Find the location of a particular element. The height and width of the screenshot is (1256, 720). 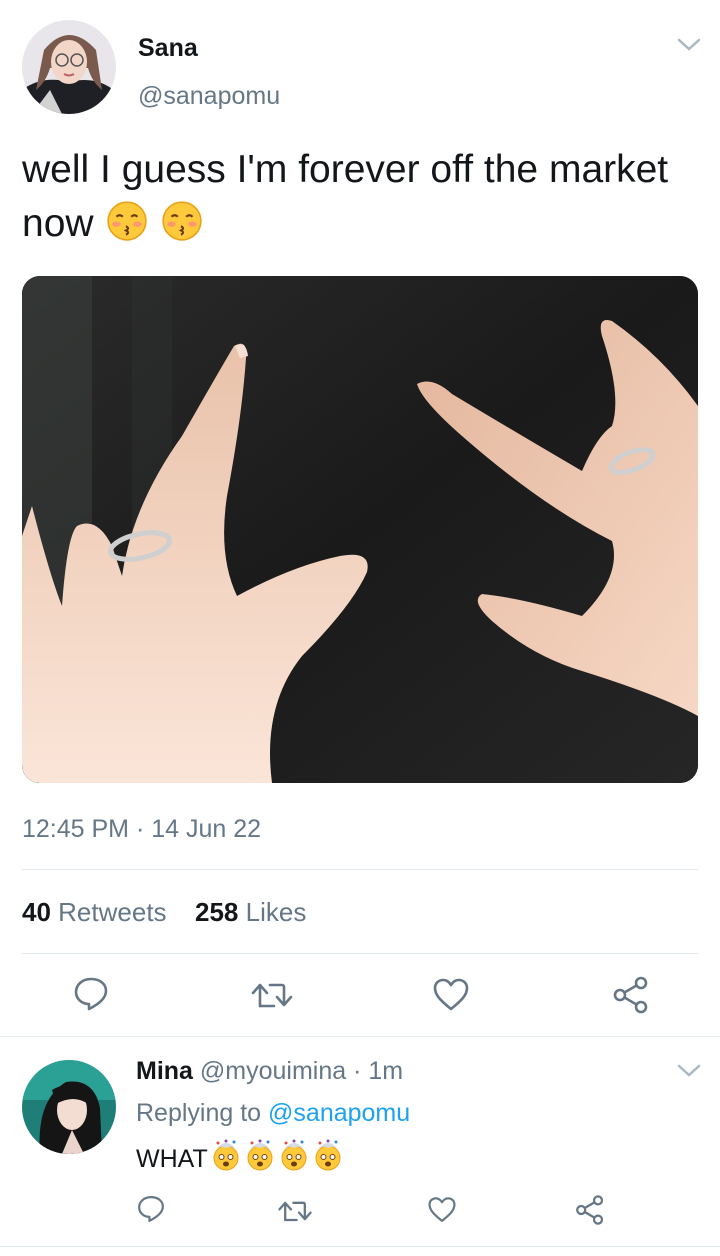

author-name: Sana is located at coordinates (168, 48).